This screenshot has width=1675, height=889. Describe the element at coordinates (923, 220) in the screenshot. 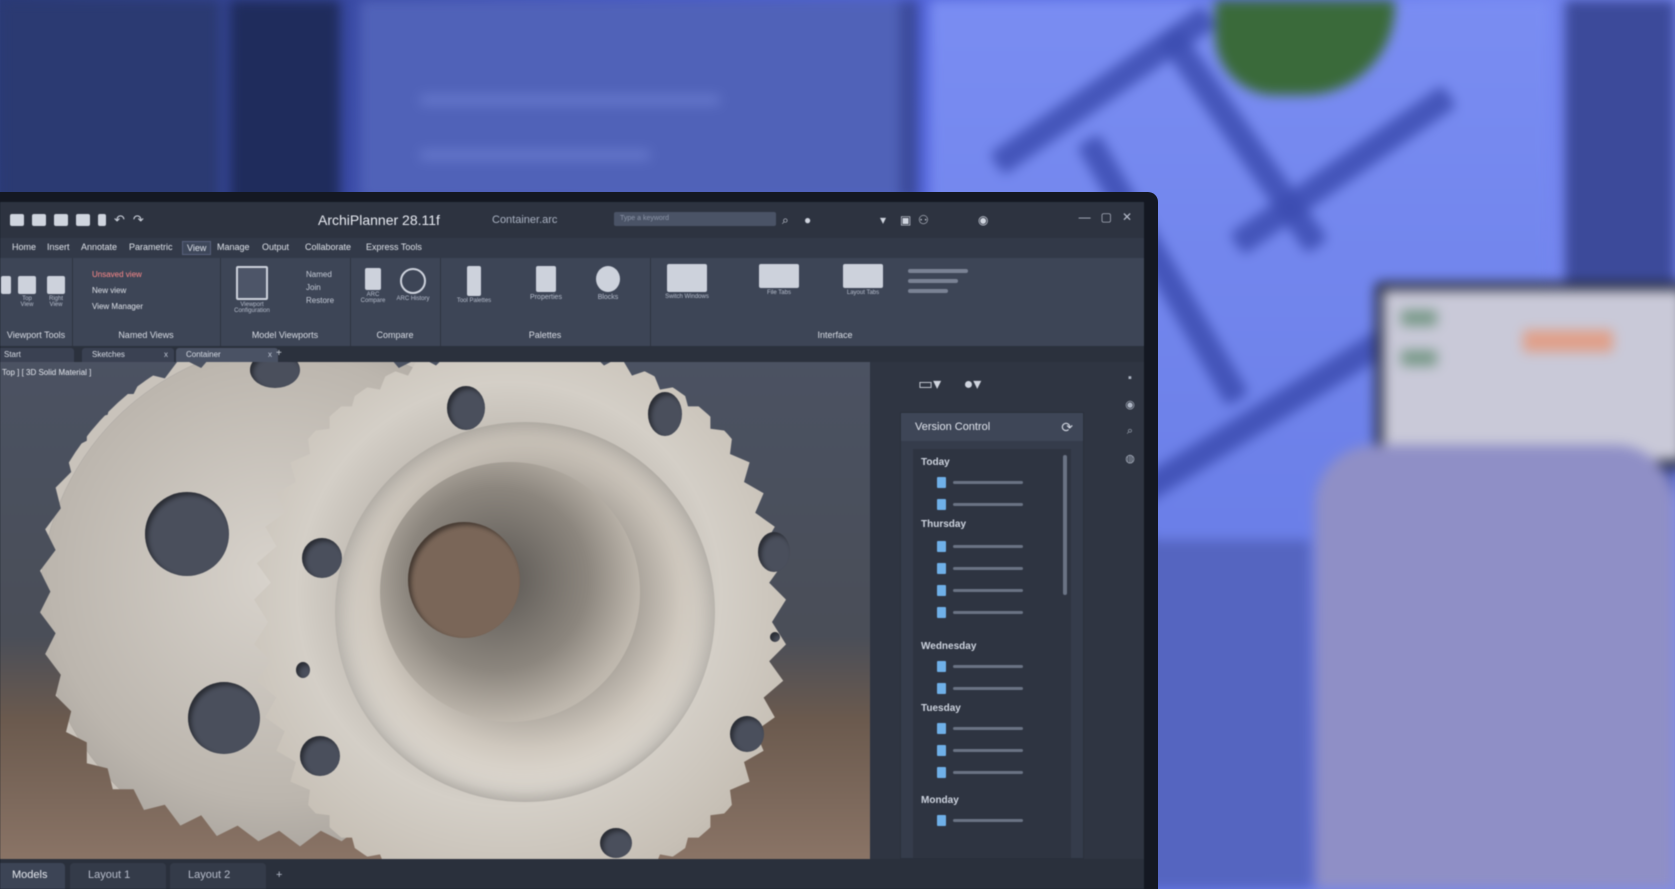

I see `share-icon: ⚇` at that location.